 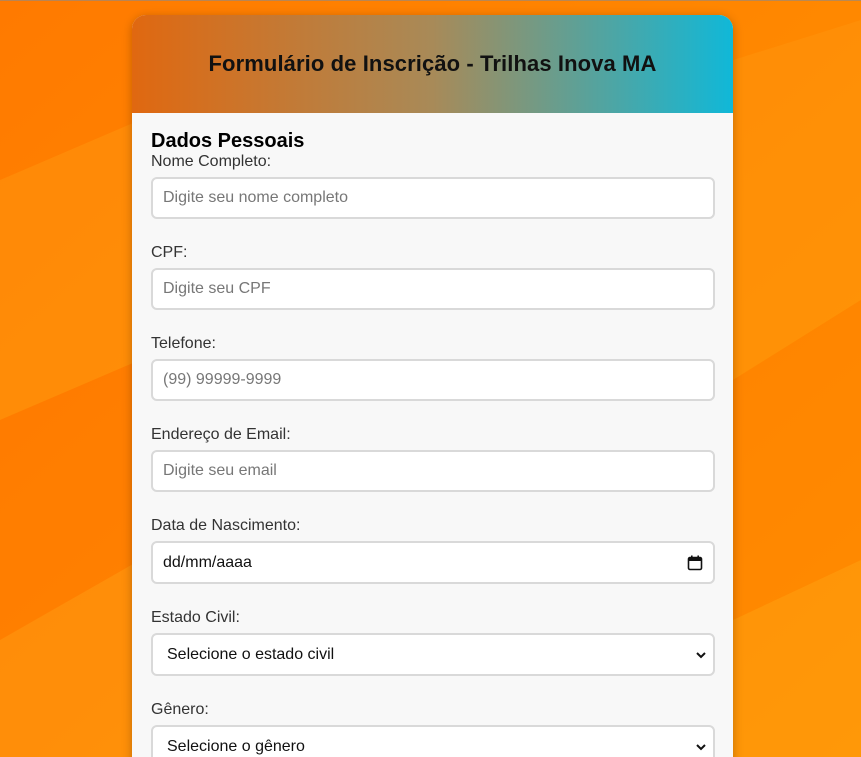 I want to click on top-border-line, so click(x=430, y=0).